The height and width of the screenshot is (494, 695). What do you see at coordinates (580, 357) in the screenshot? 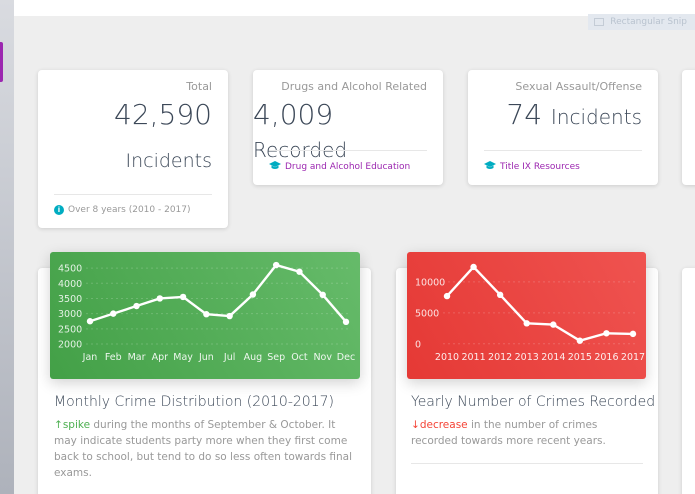
I see `x-tick-label: 2015` at bounding box center [580, 357].